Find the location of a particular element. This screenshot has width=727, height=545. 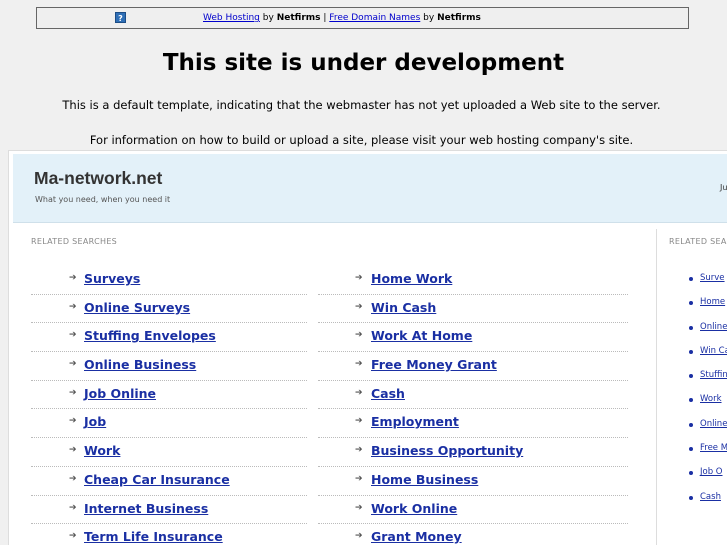

list-item: ➔ Business Opportunity is located at coordinates (473, 452).